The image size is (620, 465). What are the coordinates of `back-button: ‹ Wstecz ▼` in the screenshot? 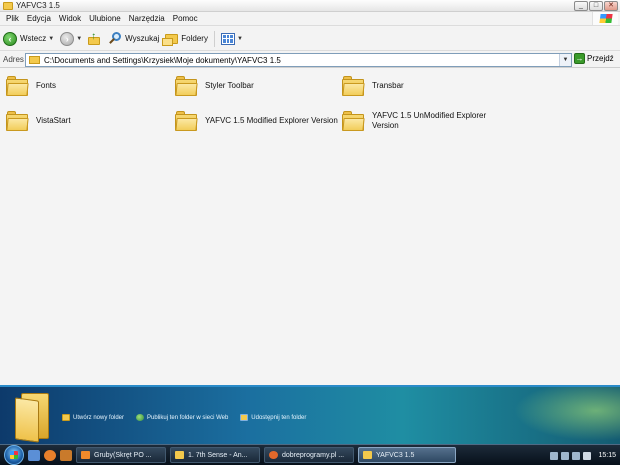 It's located at (28, 39).